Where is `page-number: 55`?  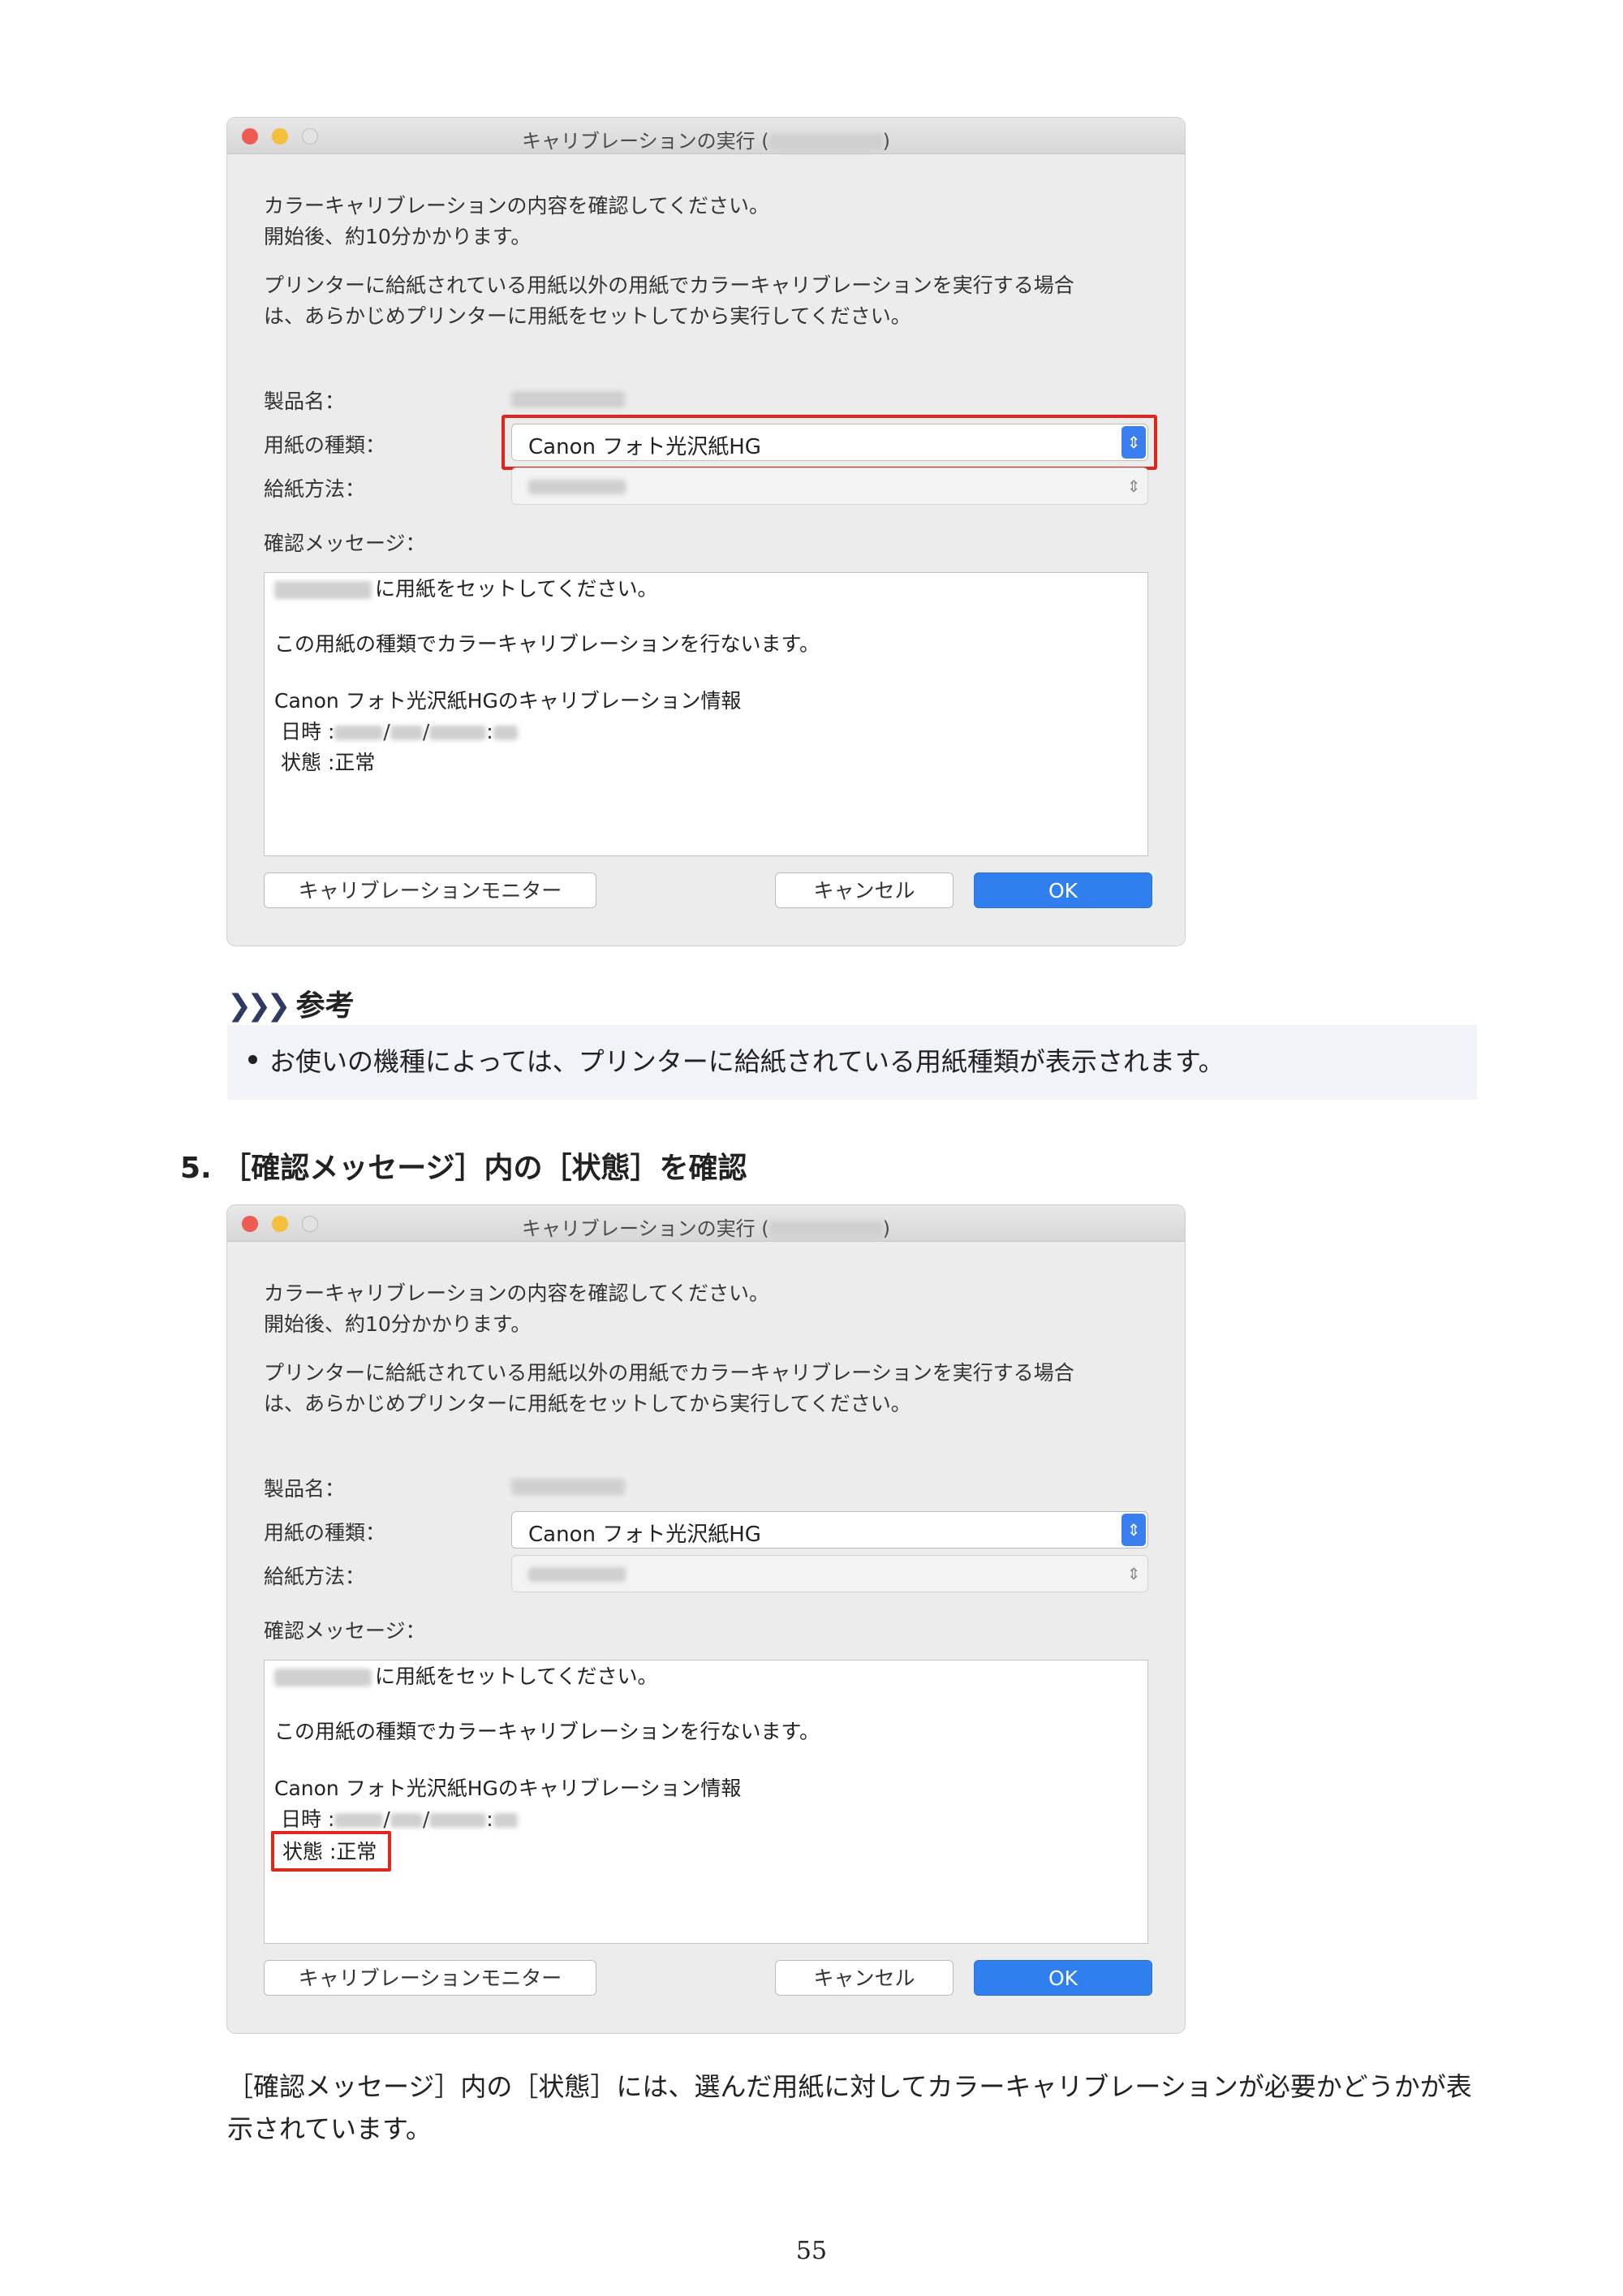 page-number: 55 is located at coordinates (811, 2251).